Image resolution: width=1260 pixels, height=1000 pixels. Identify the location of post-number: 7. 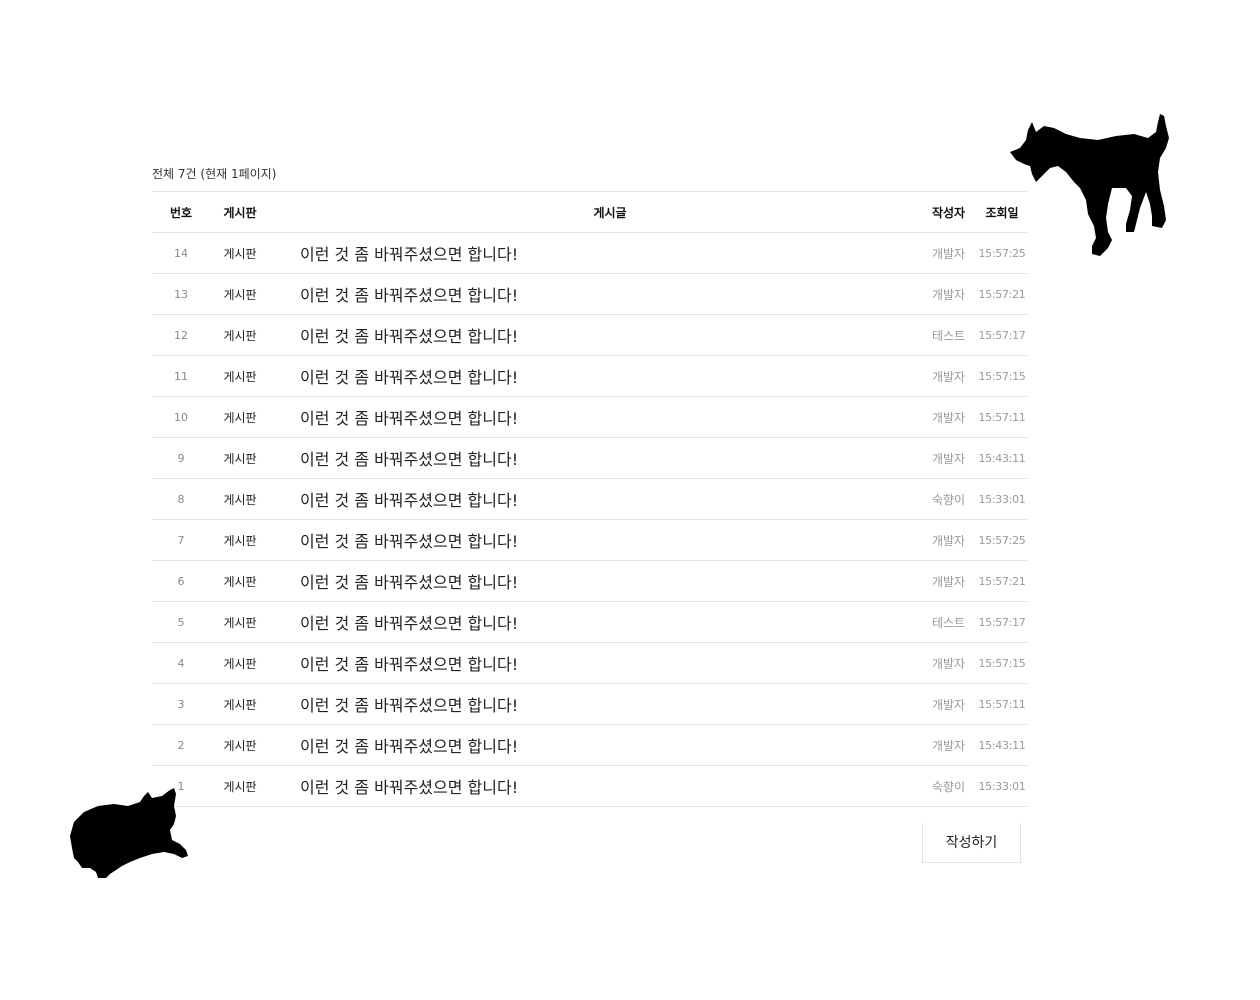
(181, 540).